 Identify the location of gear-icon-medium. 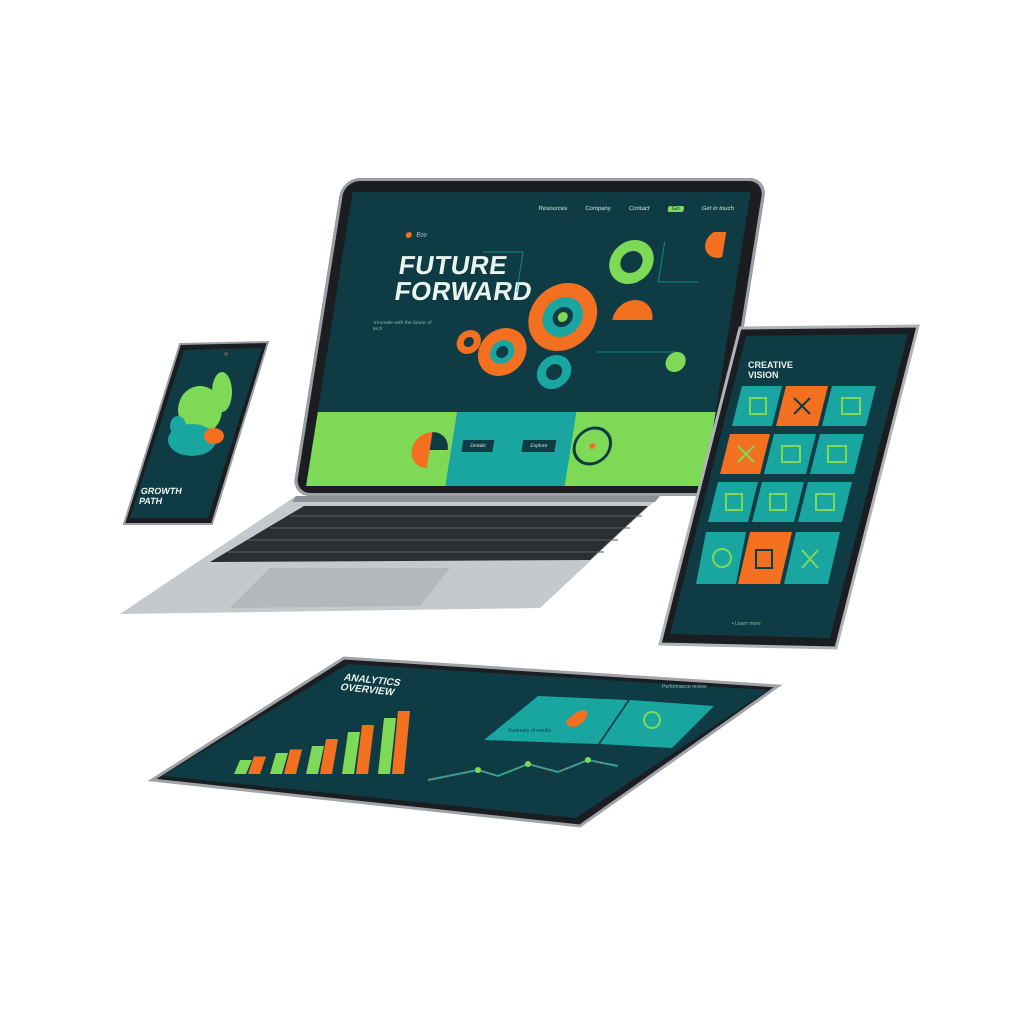
(502, 352).